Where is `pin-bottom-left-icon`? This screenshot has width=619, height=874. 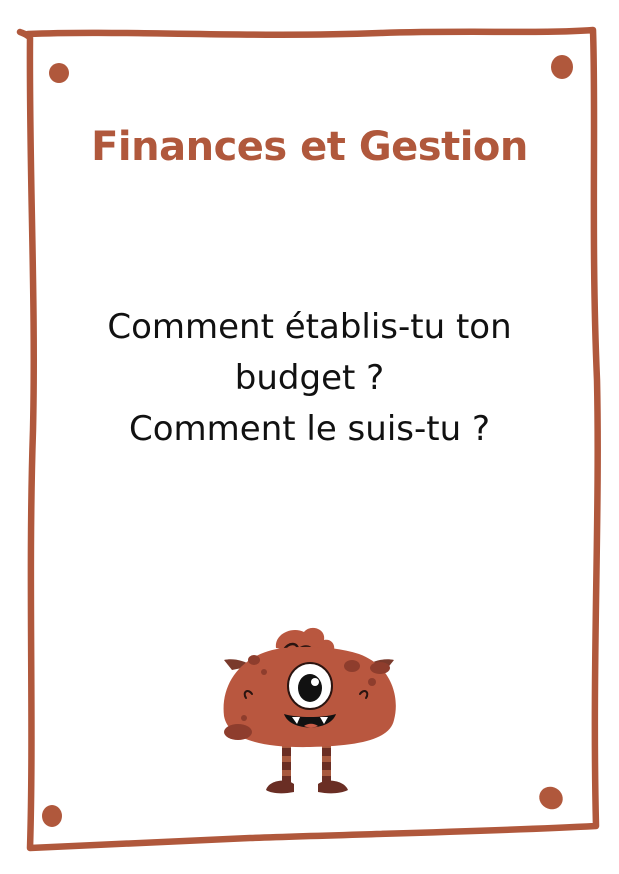
pin-bottom-left-icon is located at coordinates (52, 816).